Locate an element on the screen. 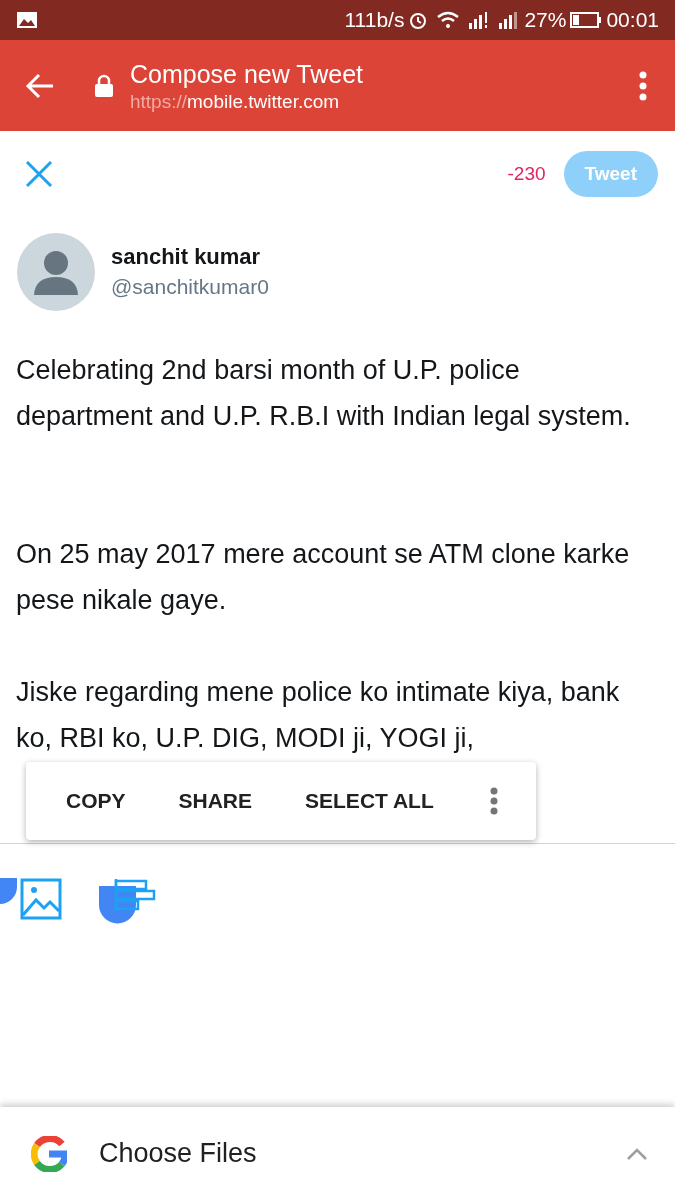 This screenshot has width=675, height=1200. lock-icon is located at coordinates (104, 85).